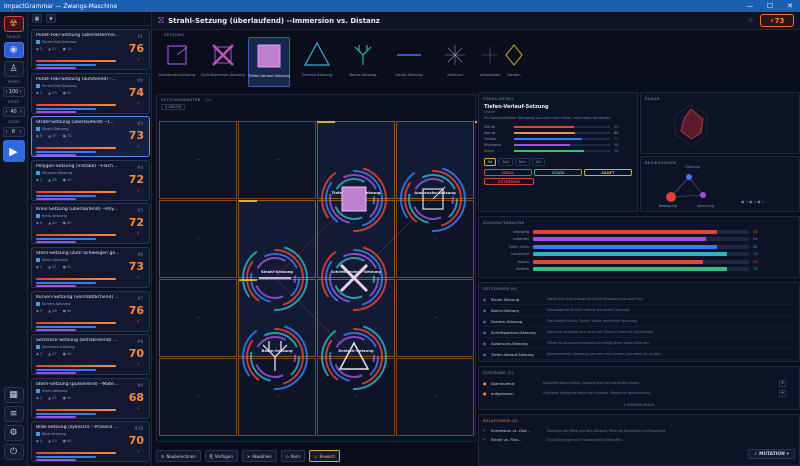 The image size is (800, 466). I want to click on node-ordnung, so click(689, 177).